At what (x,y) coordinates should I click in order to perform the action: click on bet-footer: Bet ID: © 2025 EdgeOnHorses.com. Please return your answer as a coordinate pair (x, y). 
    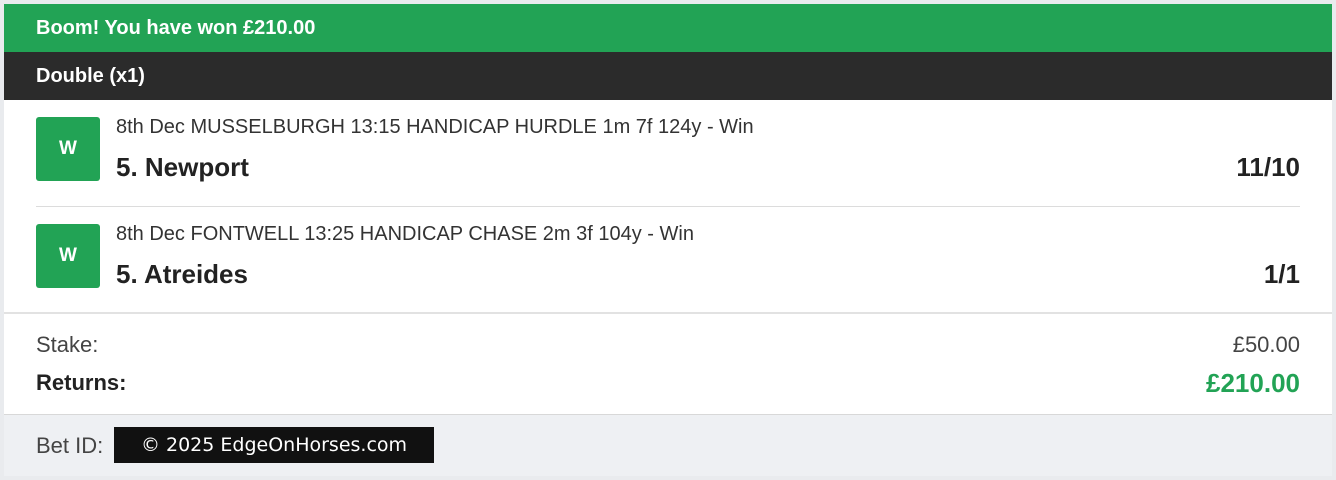
    Looking at the image, I should click on (668, 445).